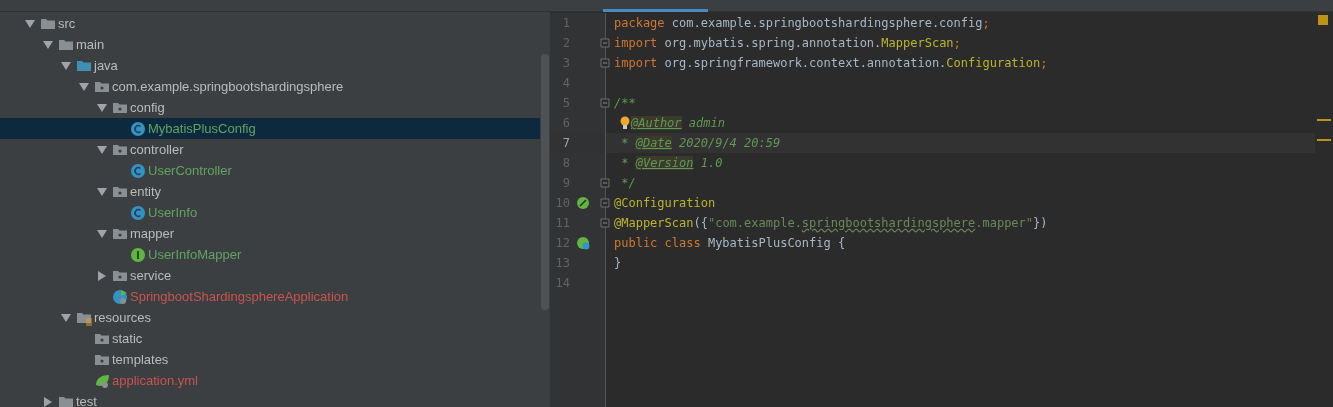  What do you see at coordinates (195, 254) in the screenshot?
I see `tree-item-label: UserInfoMapper` at bounding box center [195, 254].